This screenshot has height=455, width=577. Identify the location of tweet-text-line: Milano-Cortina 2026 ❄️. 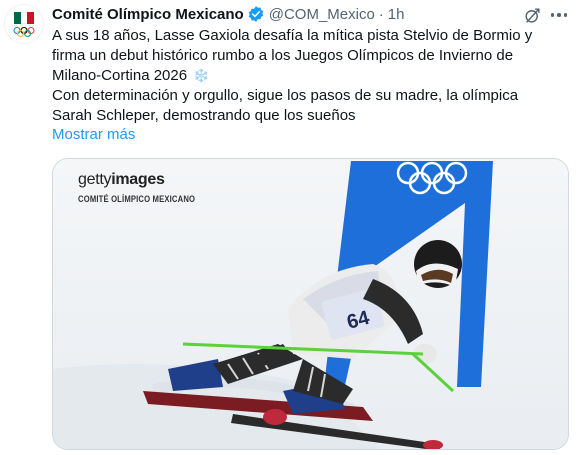
(312, 76).